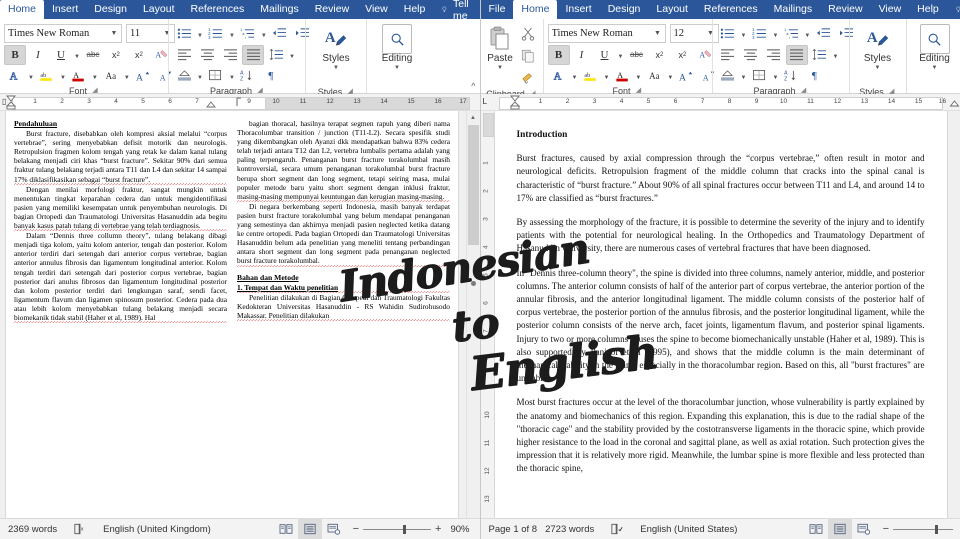 The height and width of the screenshot is (539, 960). What do you see at coordinates (497, 9) in the screenshot?
I see `tab-file: File` at bounding box center [497, 9].